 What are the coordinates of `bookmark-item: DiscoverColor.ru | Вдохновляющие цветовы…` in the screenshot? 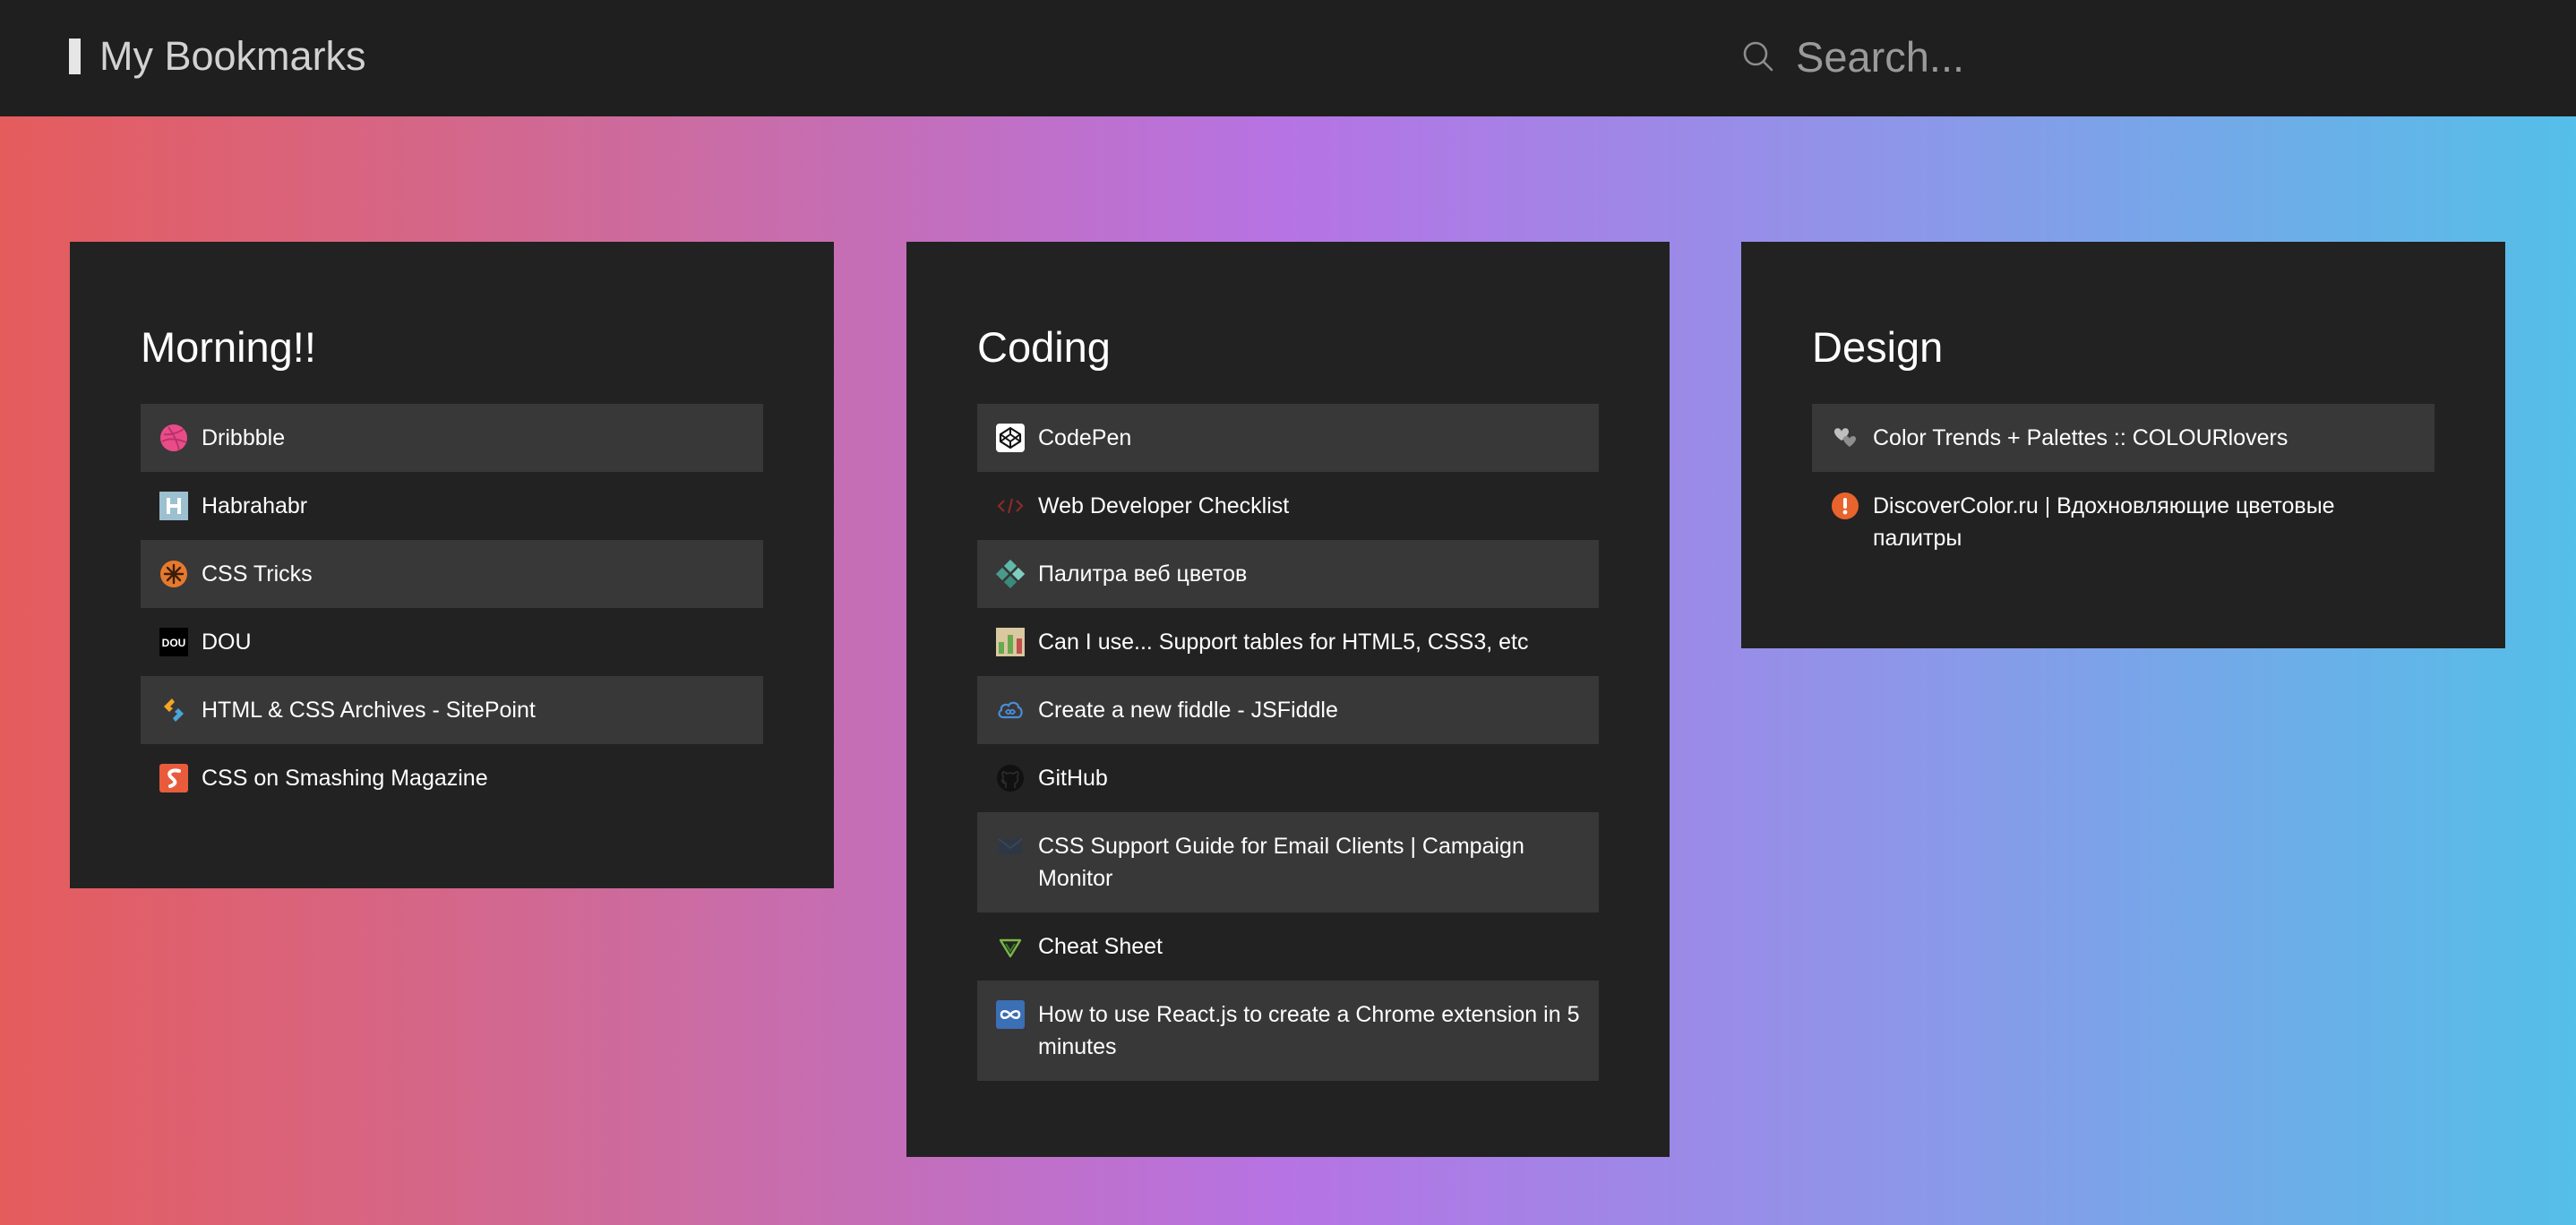 It's located at (2123, 522).